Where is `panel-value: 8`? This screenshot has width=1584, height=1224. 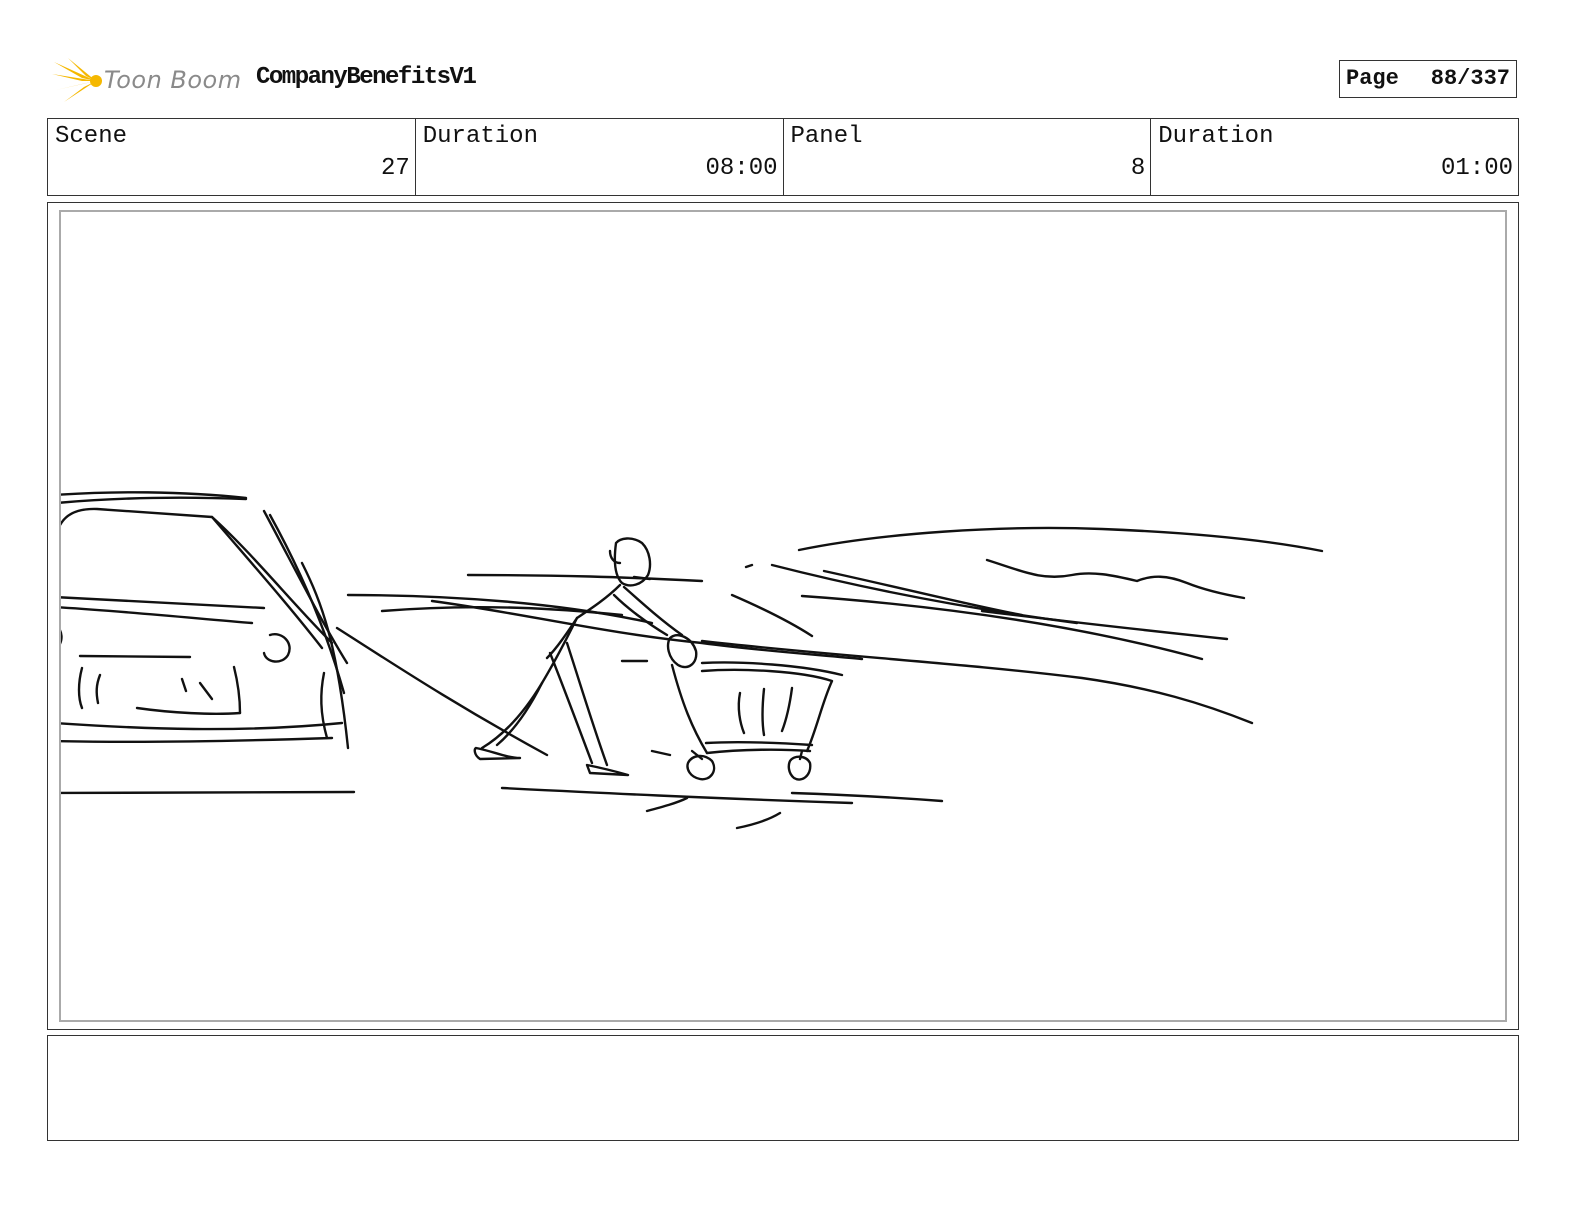
panel-value: 8 is located at coordinates (1138, 168).